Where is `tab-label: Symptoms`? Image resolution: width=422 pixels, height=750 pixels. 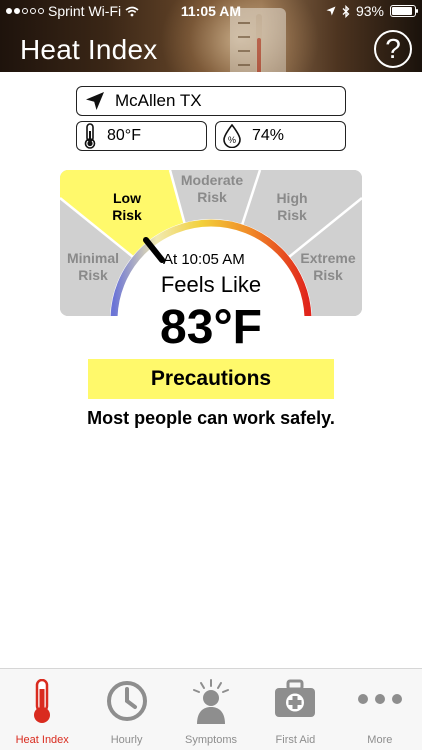
tab-label: Symptoms is located at coordinates (211, 740).